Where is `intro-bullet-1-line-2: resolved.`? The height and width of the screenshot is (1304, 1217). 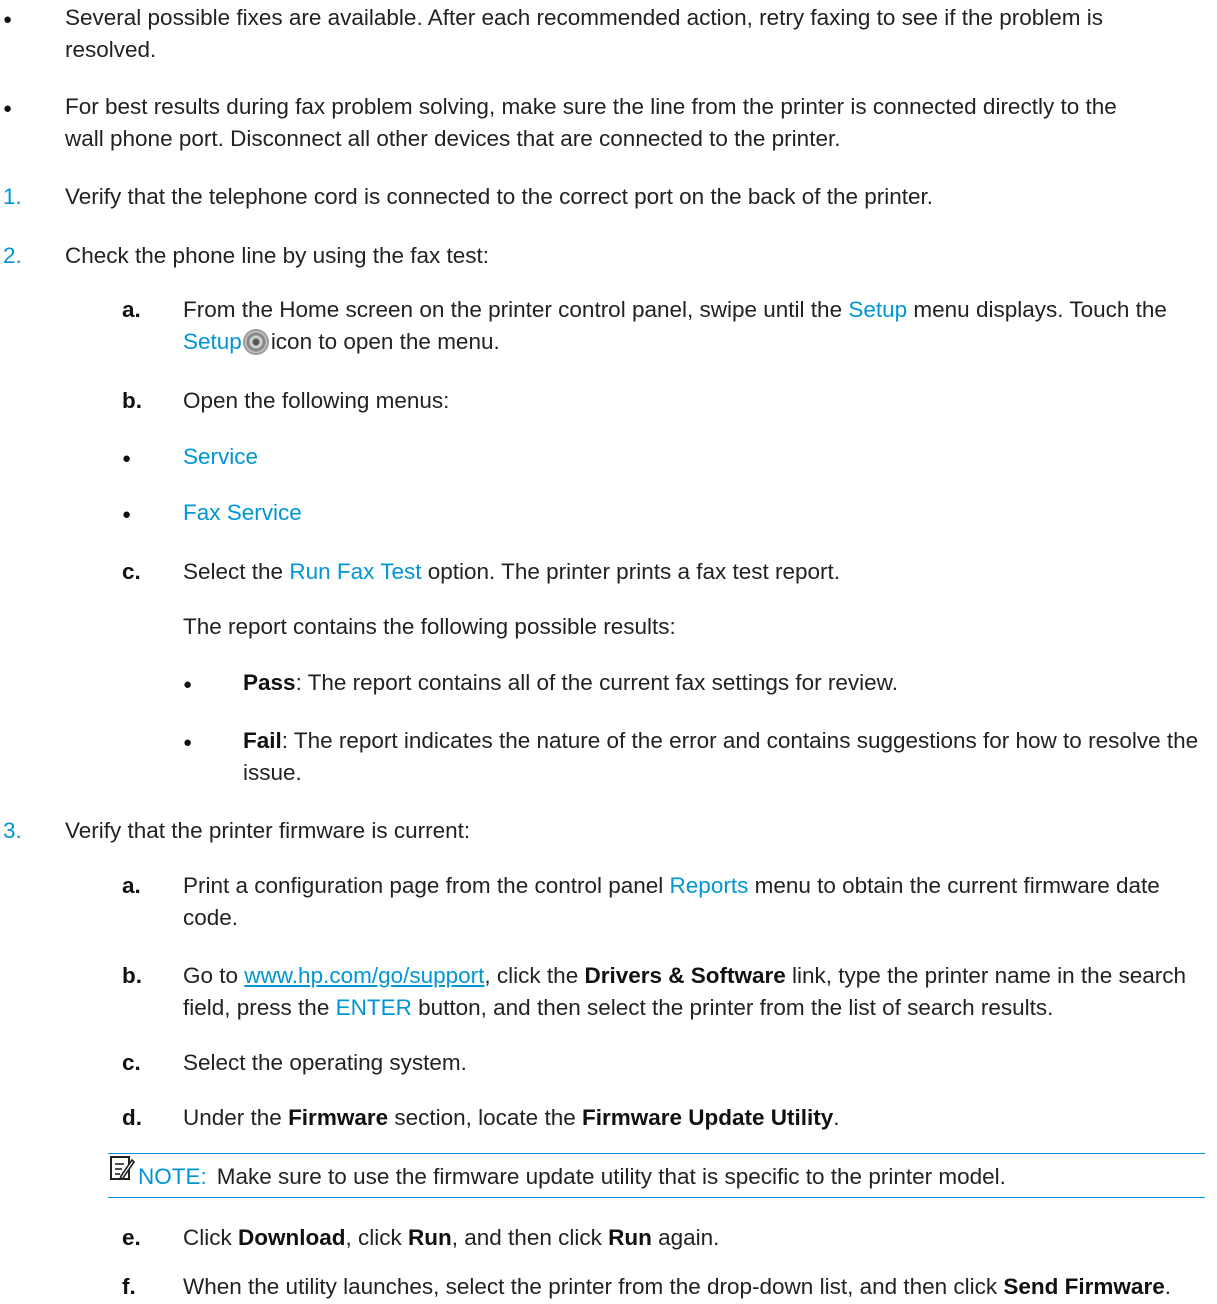 intro-bullet-1-line-2: resolved. is located at coordinates (111, 49).